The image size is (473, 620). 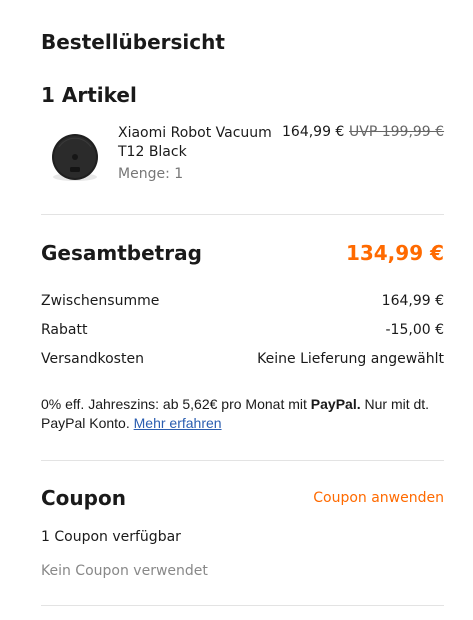 I want to click on discount-value: -15,00 €, so click(x=415, y=330).